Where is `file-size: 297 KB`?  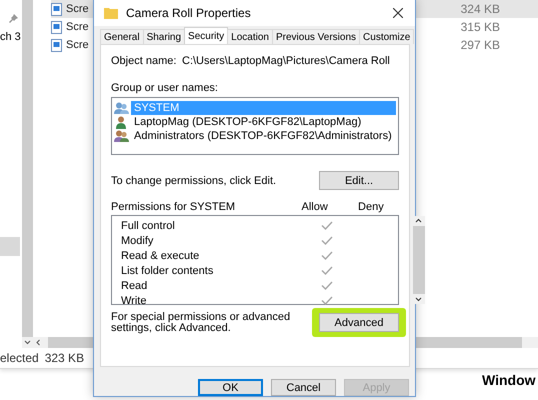
file-size: 297 KB is located at coordinates (480, 45).